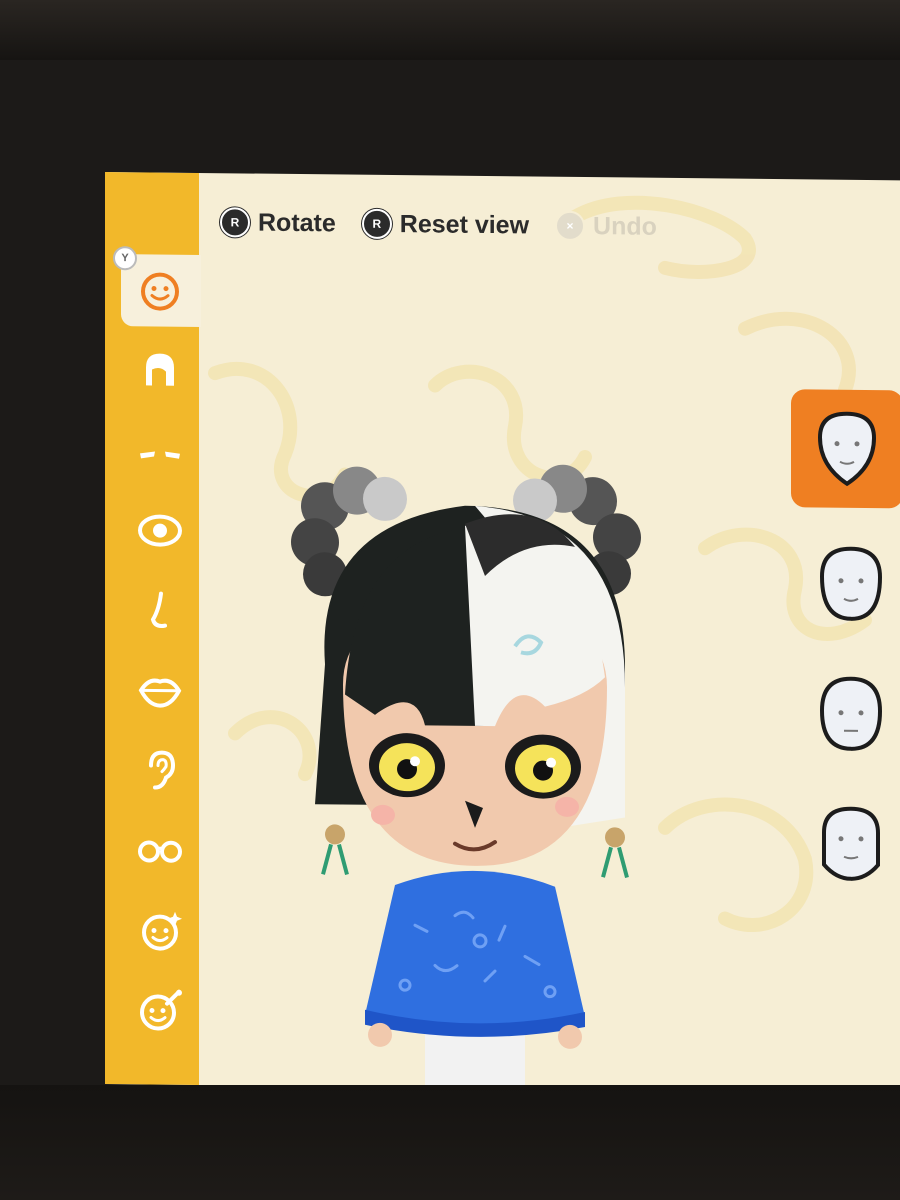 The width and height of the screenshot is (900, 1200). I want to click on mouth-icon, so click(160, 693).